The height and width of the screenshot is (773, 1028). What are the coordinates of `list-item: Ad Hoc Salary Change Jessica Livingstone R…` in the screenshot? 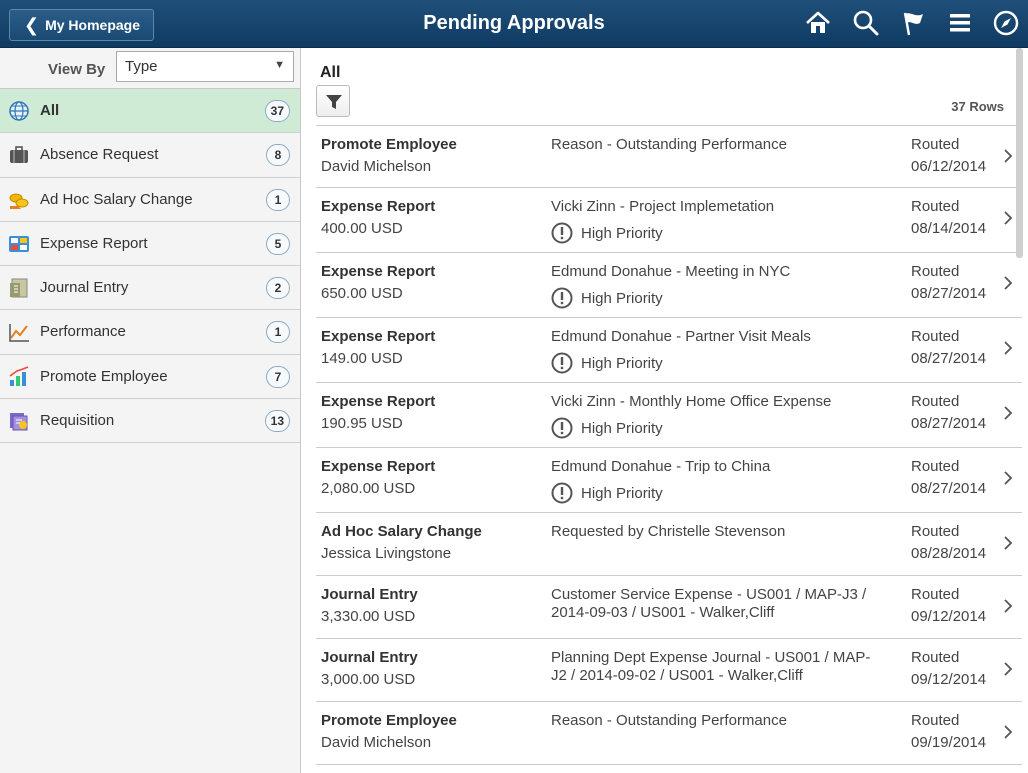 It's located at (669, 544).